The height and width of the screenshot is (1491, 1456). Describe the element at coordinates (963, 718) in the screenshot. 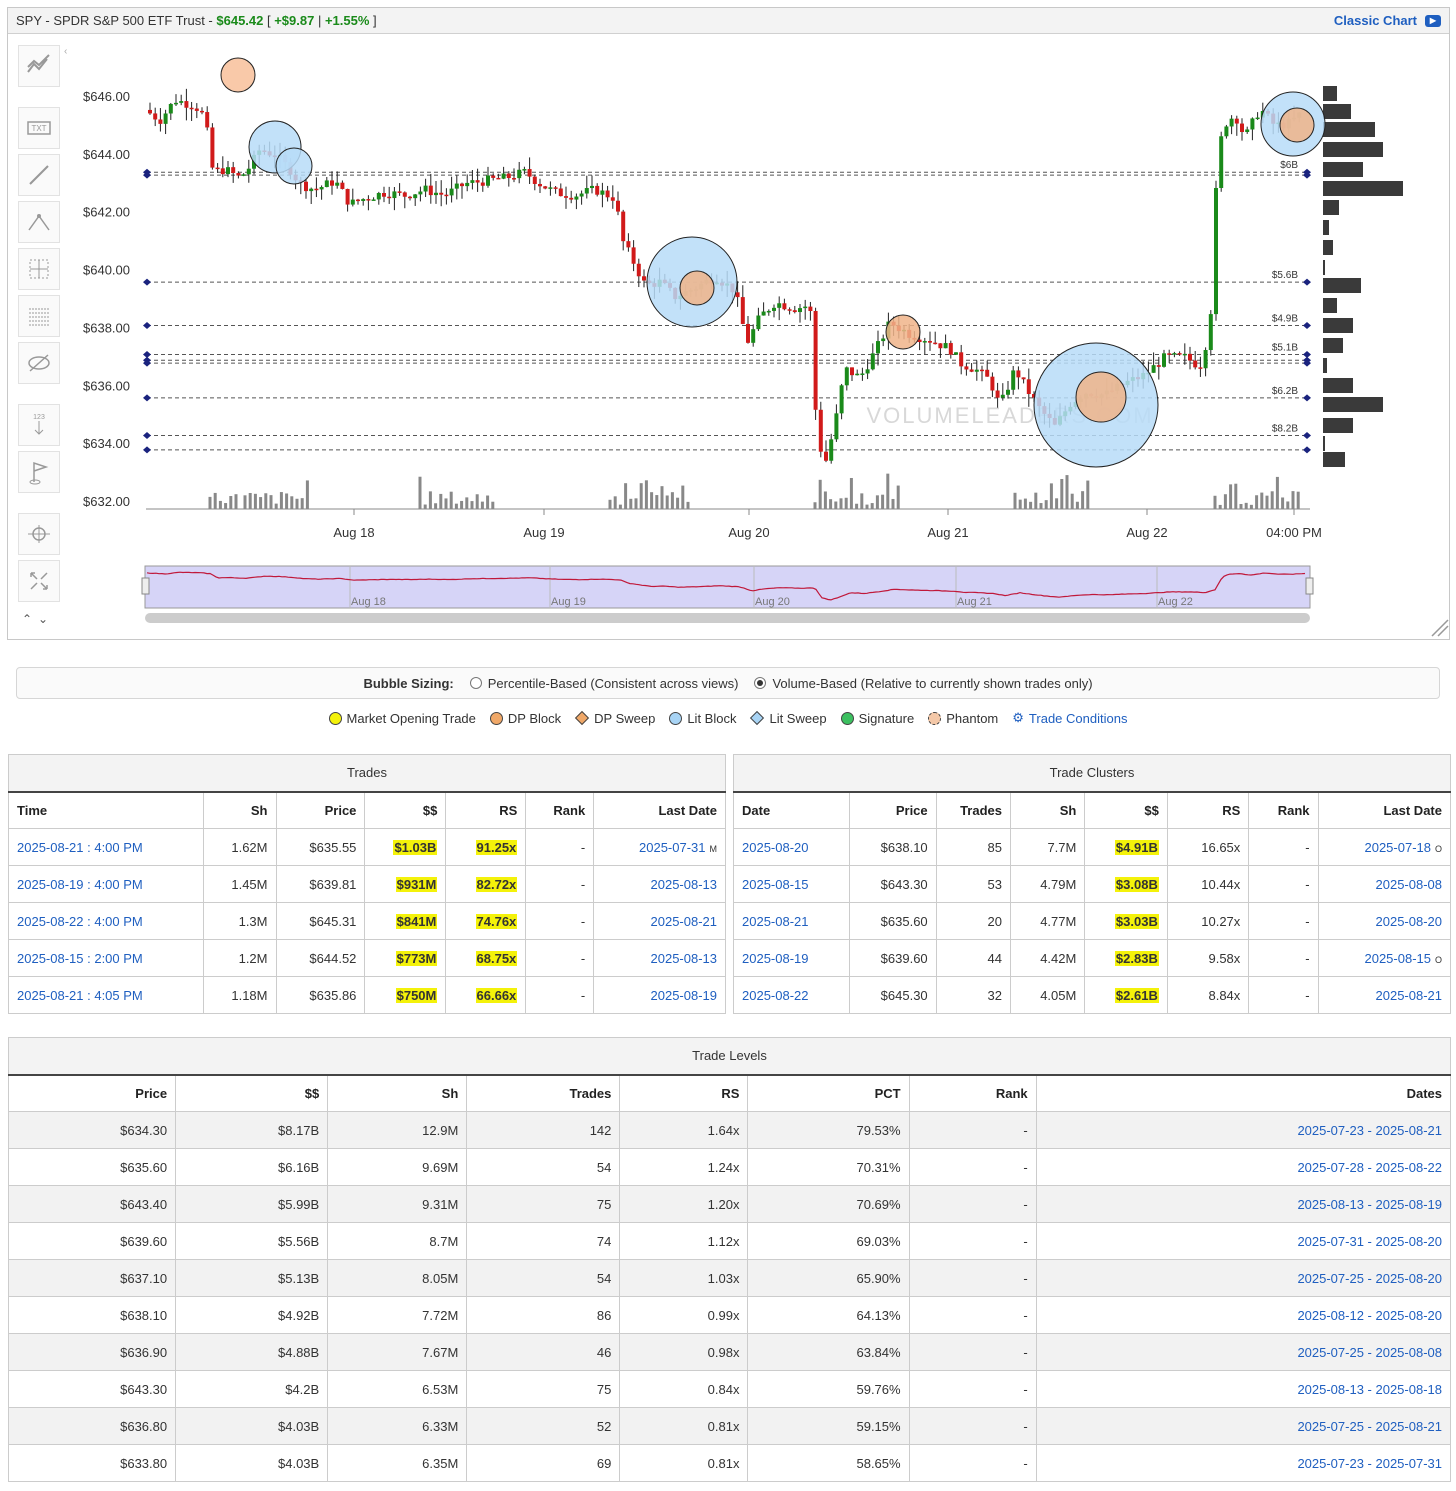

I see `legend-phantom: Phantom` at that location.